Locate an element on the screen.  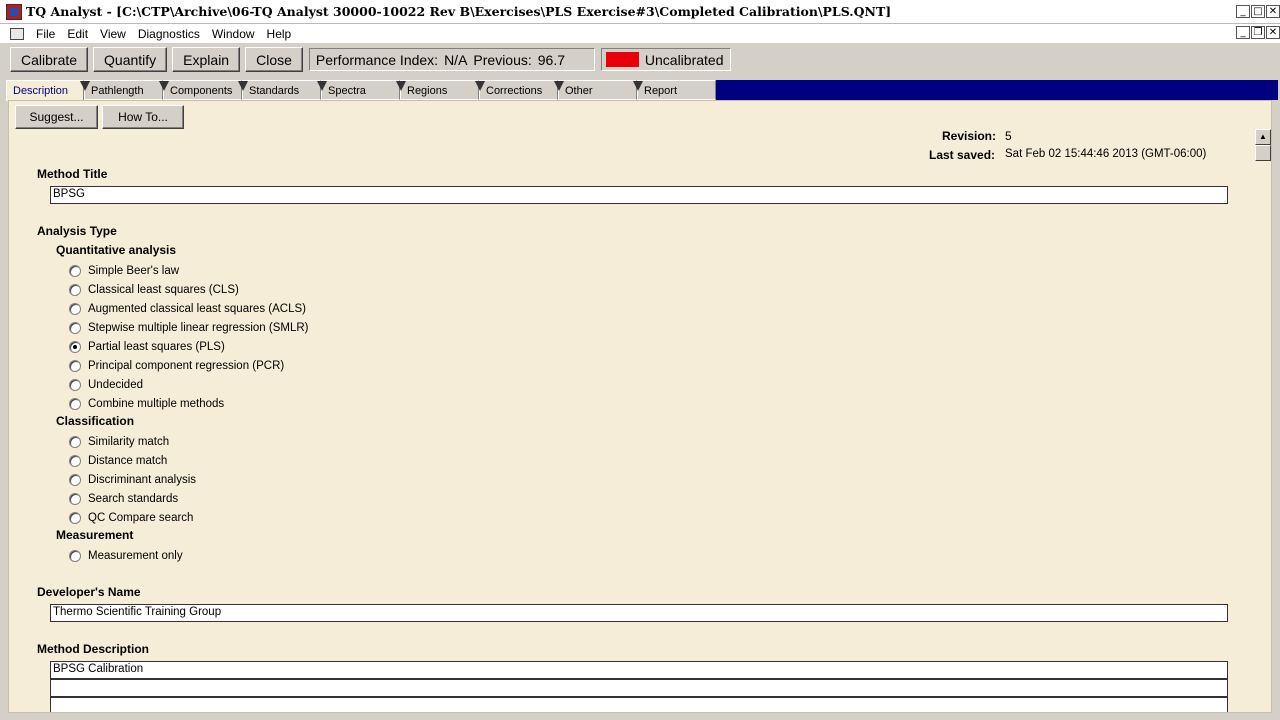
radio-label: QC Compare search is located at coordinates (141, 518).